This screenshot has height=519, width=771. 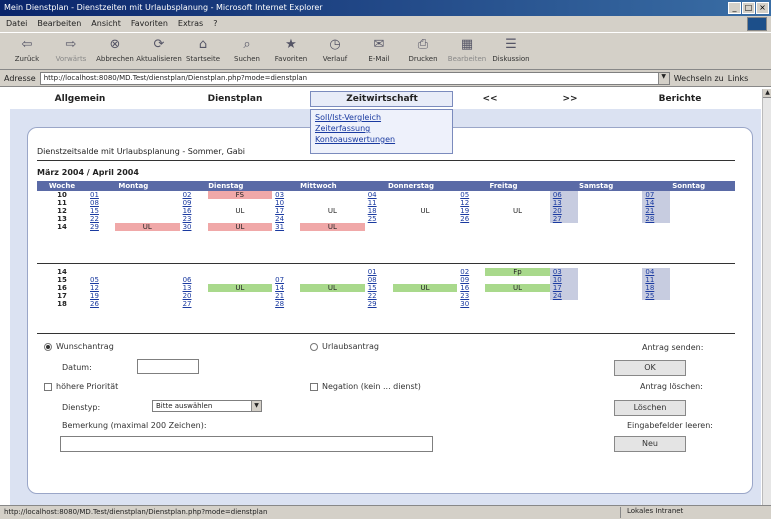 What do you see at coordinates (286, 227) in the screenshot?
I see `day-link: 31` at bounding box center [286, 227].